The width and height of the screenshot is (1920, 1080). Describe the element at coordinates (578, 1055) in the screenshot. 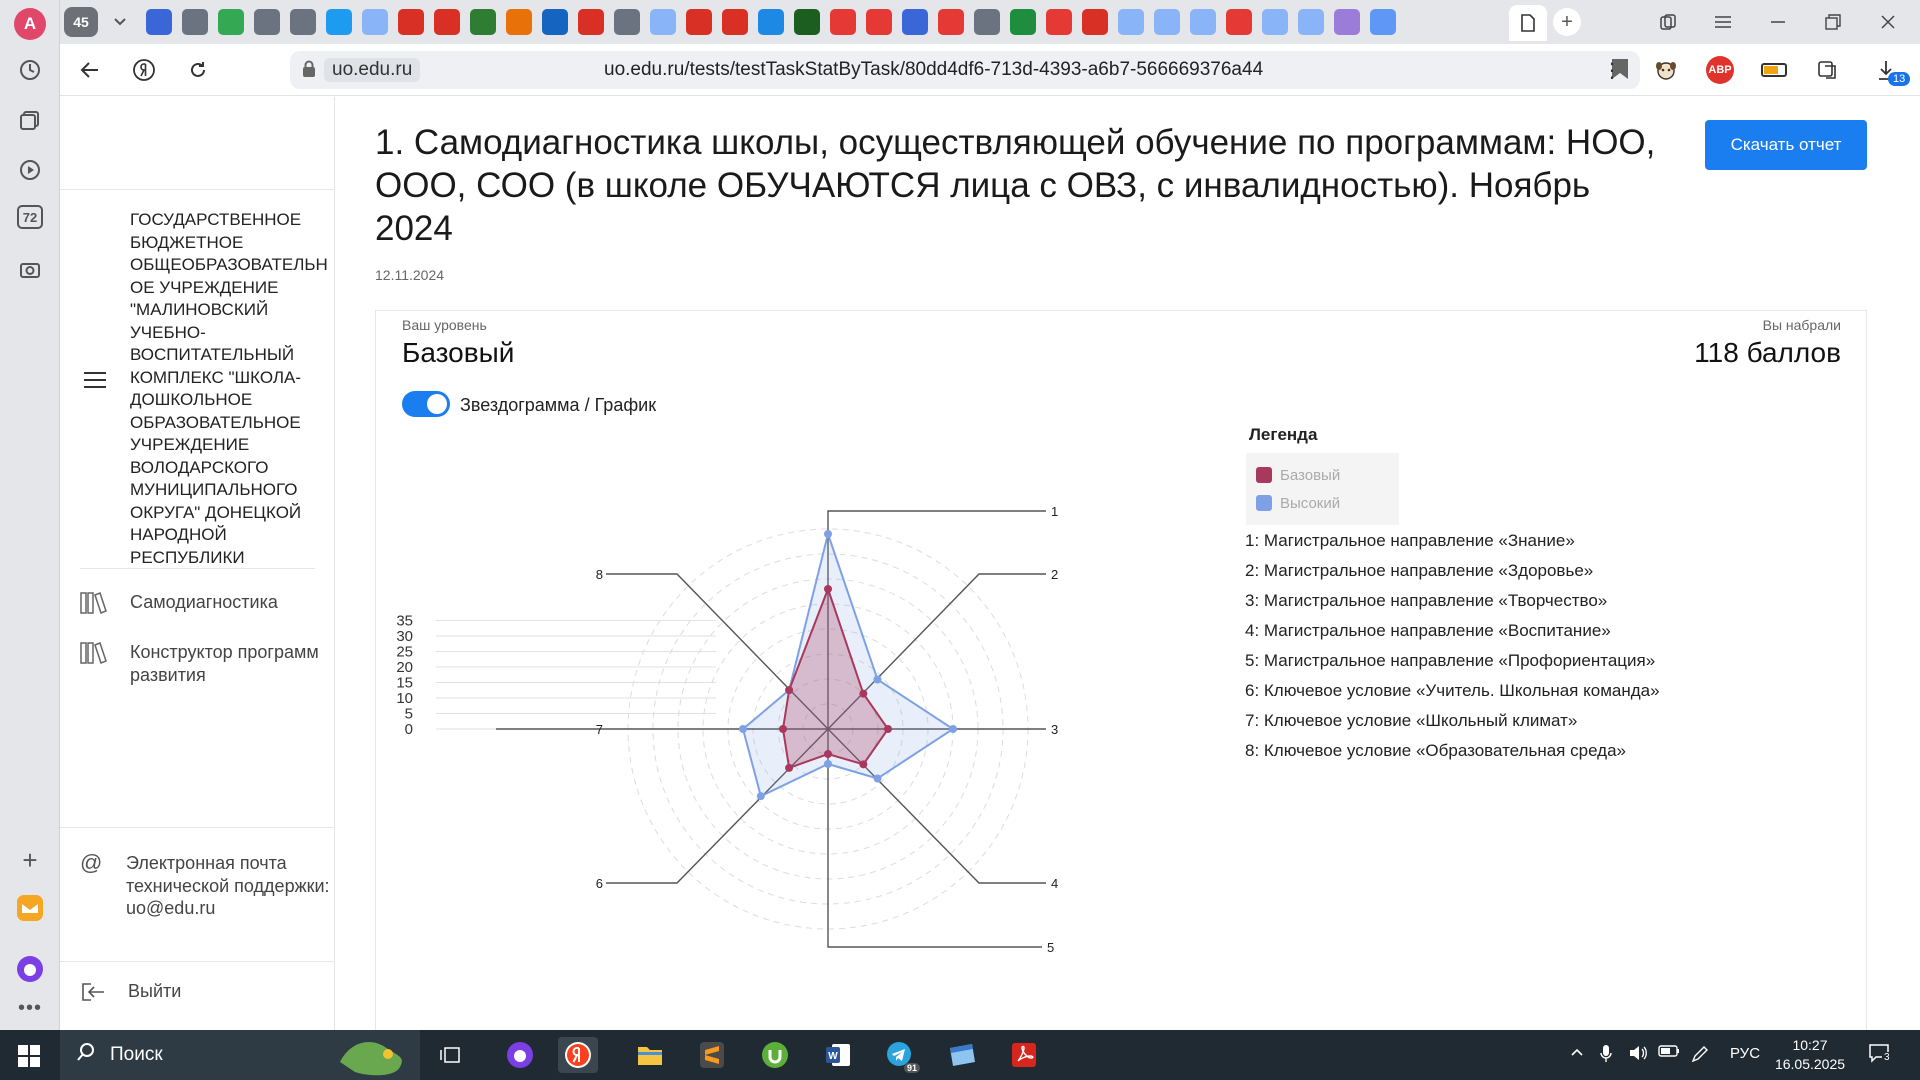

I see `yandex-browser-taskbar-icon` at that location.